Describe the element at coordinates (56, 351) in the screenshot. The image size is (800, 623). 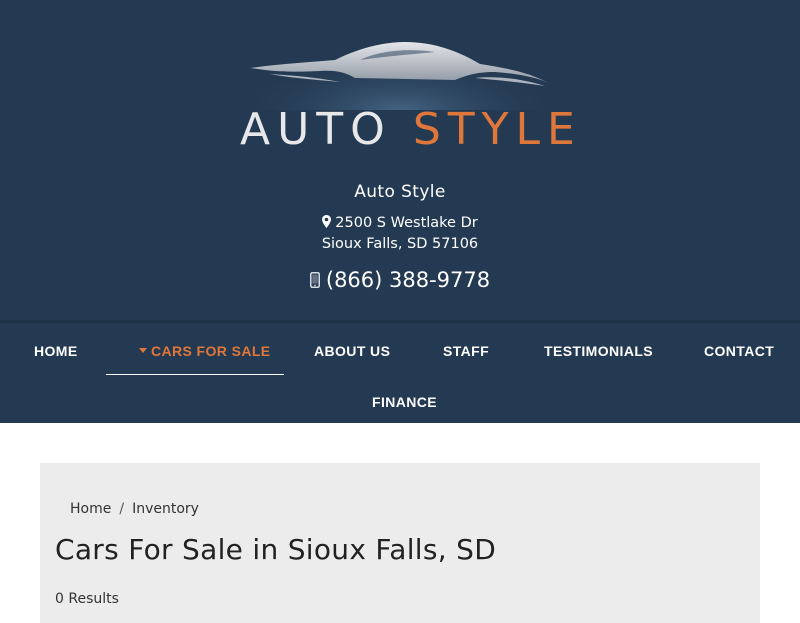
I see `nav-item-home: HOME` at that location.